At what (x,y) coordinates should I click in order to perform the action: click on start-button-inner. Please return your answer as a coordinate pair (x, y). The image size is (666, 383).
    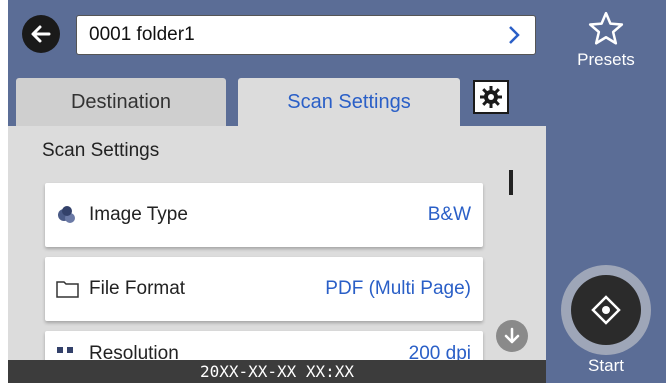
    Looking at the image, I should click on (606, 310).